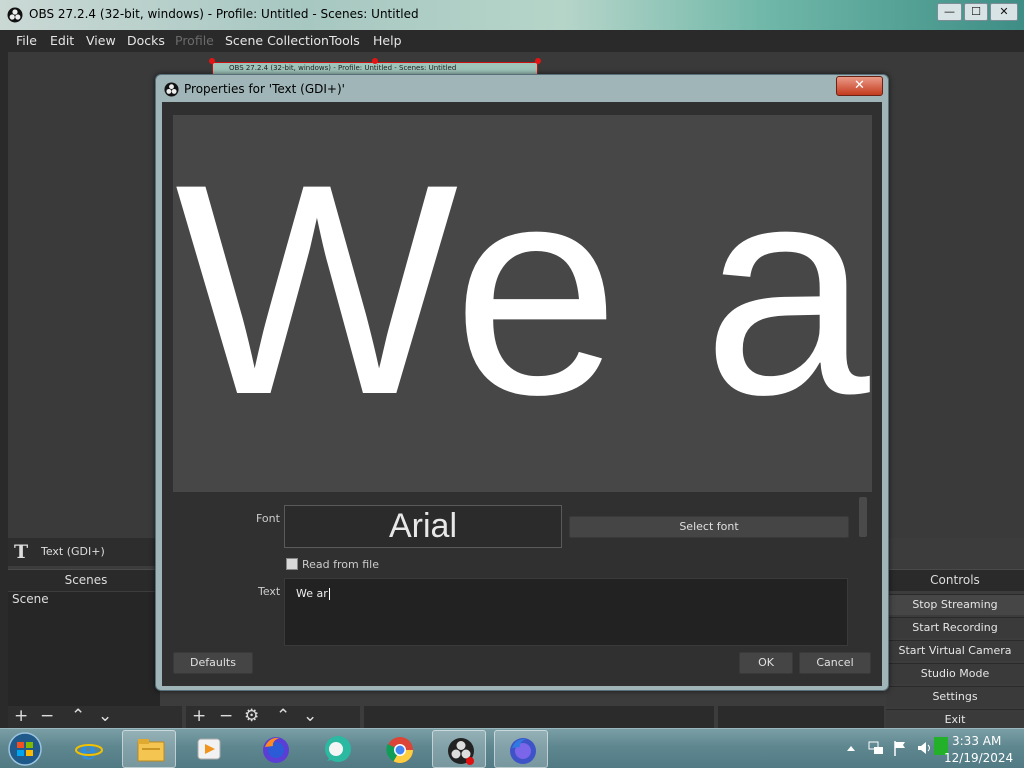  Describe the element at coordinates (146, 40) in the screenshot. I see `menu-docks: Docks` at that location.